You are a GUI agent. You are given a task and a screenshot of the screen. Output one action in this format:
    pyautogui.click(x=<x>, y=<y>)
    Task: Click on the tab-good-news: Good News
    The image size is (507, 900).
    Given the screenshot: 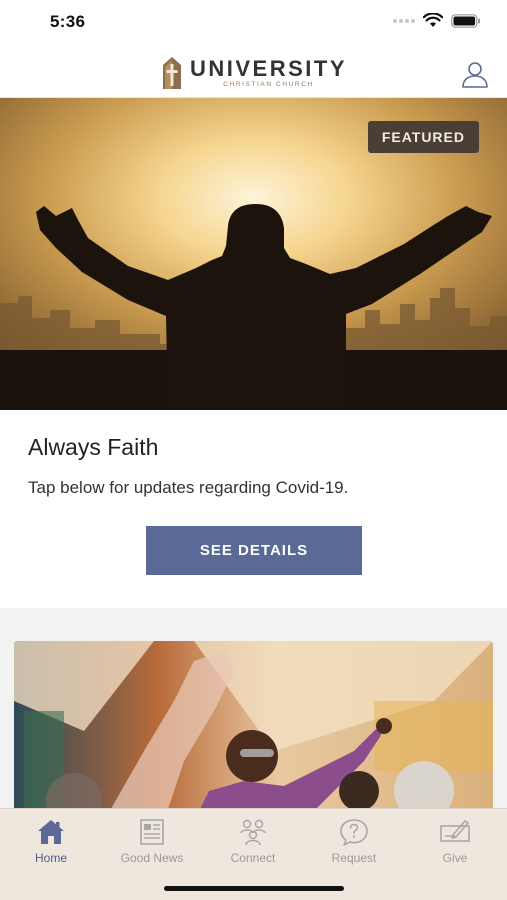 What is the action you would take?
    pyautogui.click(x=152, y=841)
    